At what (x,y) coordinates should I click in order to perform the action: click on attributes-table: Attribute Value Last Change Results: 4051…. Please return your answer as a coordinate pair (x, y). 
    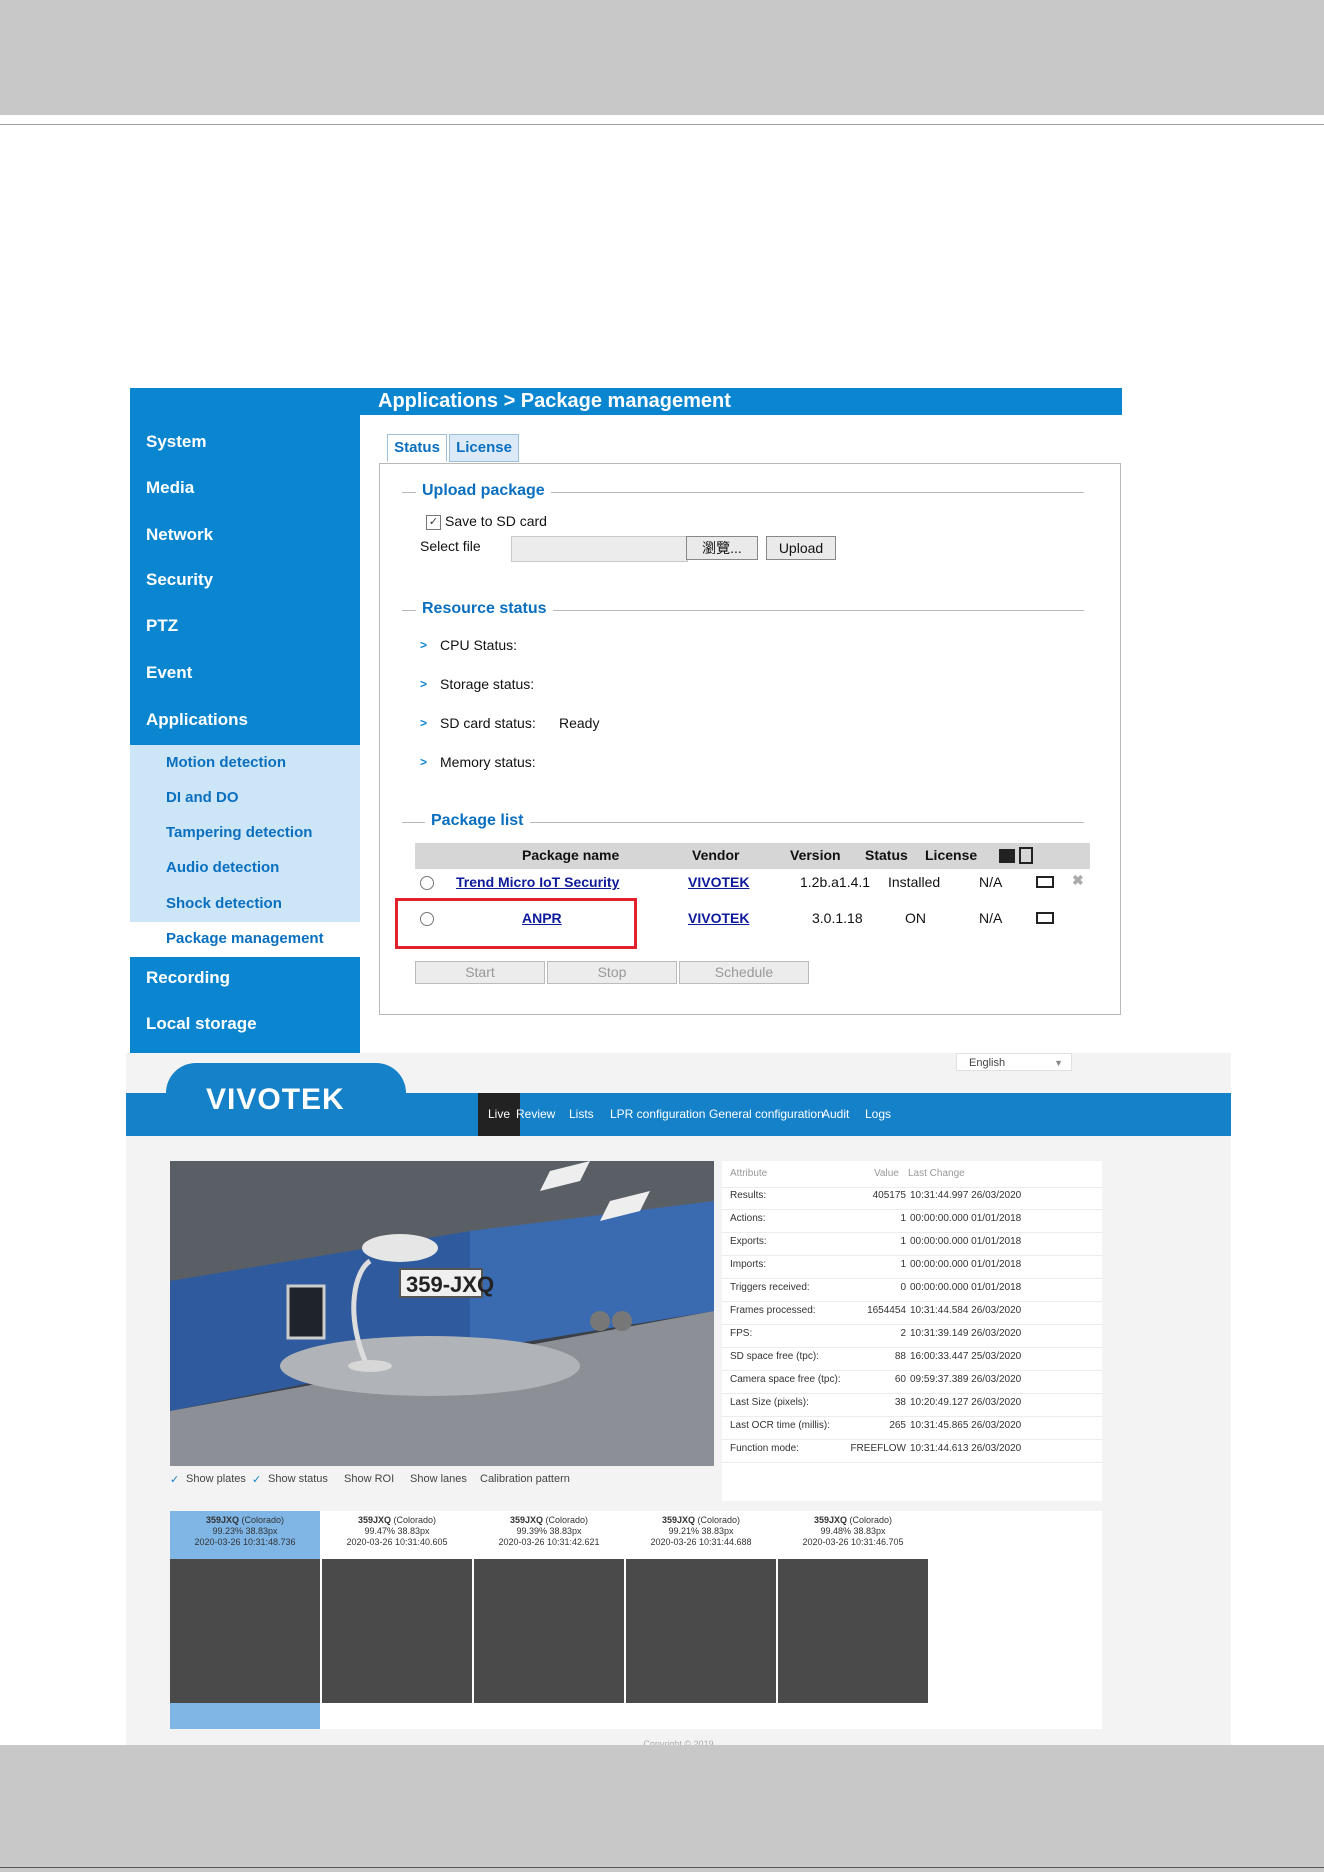
    Looking at the image, I should click on (912, 1331).